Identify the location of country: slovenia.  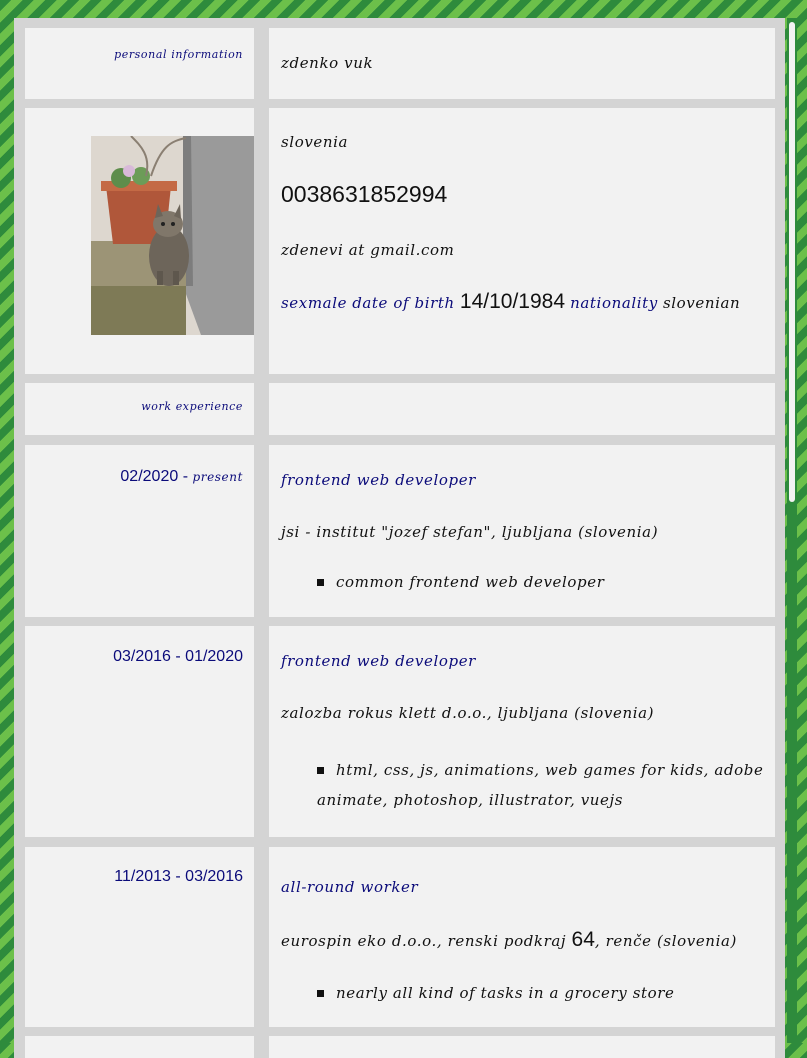
(315, 142).